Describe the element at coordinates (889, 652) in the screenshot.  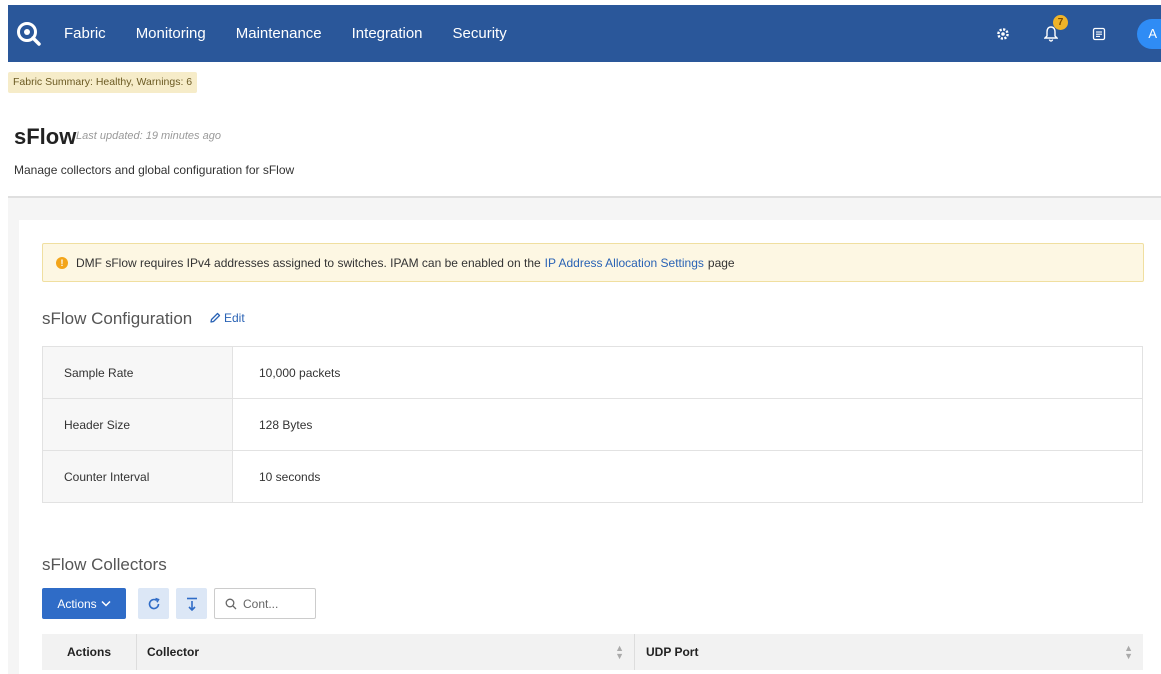
I see `column-header-udp-port: UDP Port ▲ ▼` at that location.